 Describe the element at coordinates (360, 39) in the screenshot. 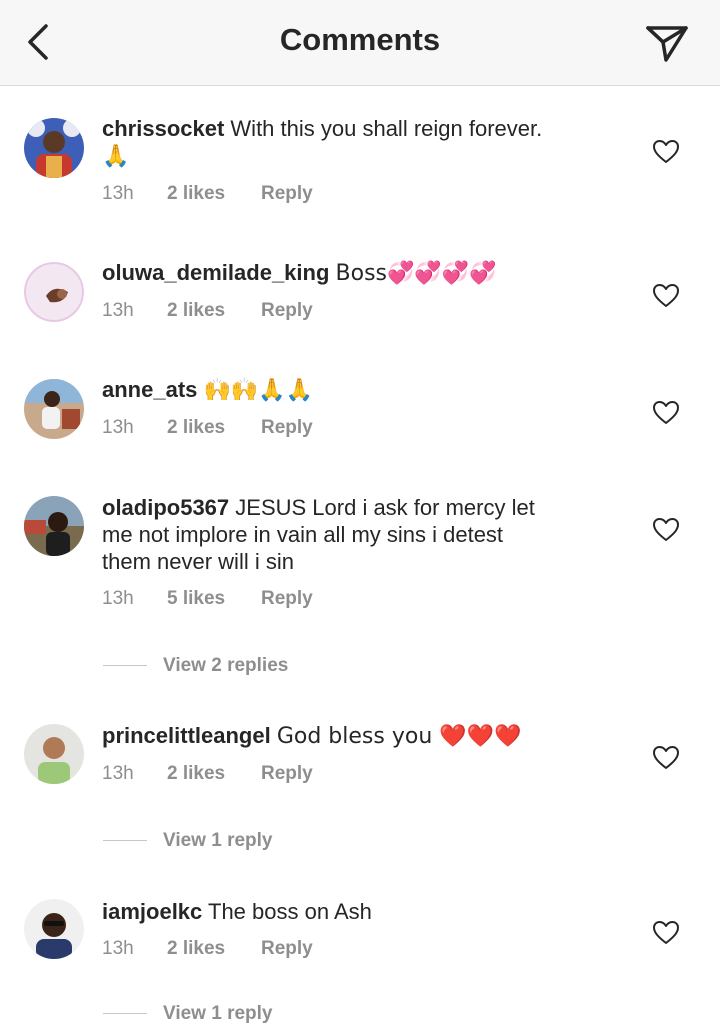

I see `page-title: Comments` at that location.